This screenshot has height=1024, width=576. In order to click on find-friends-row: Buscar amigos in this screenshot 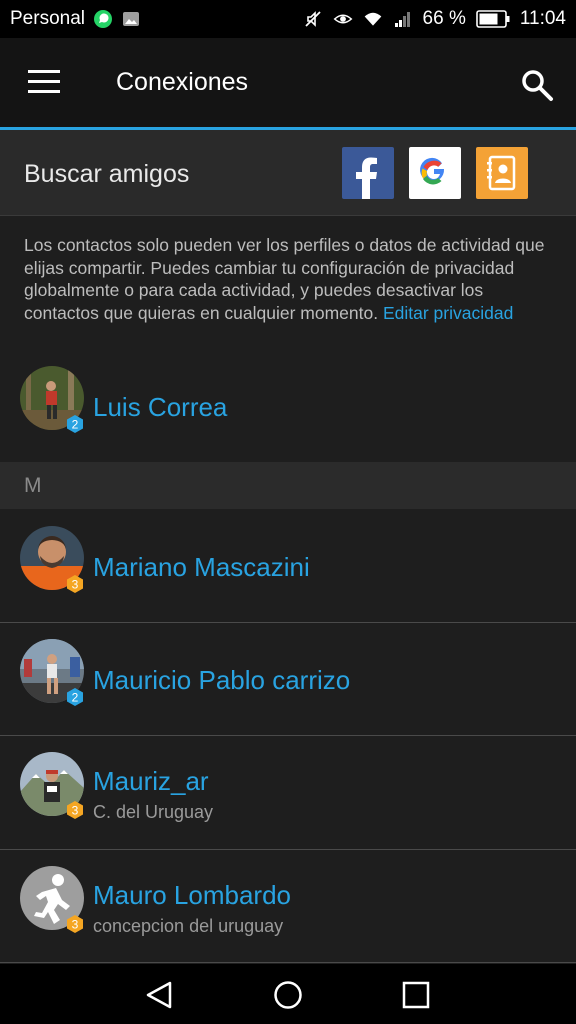, I will do `click(288, 173)`.